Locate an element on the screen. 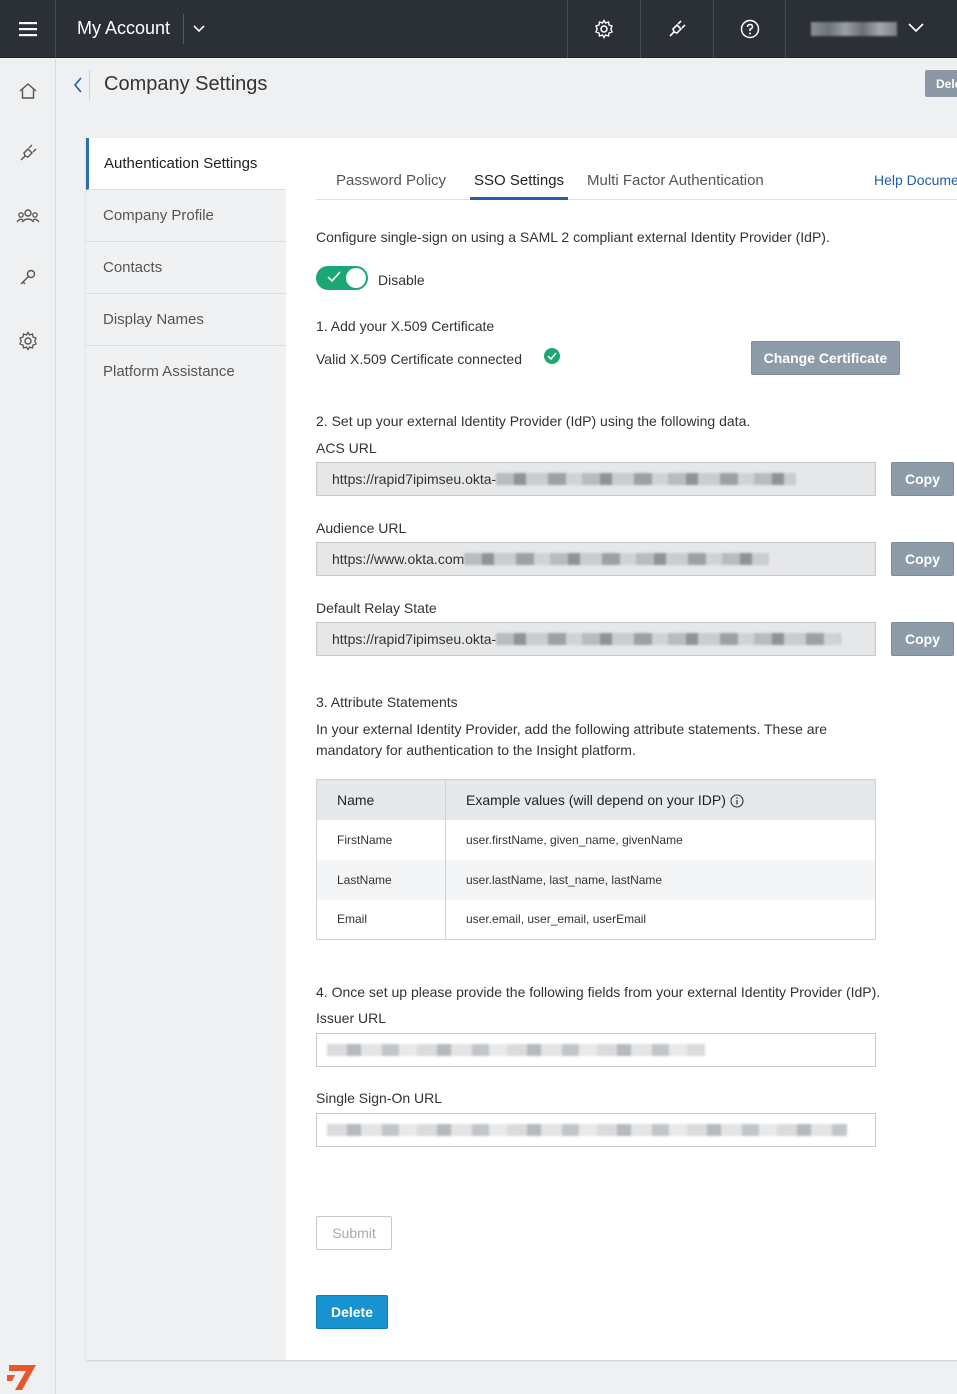 This screenshot has height=1394, width=957. users-icon is located at coordinates (28, 216).